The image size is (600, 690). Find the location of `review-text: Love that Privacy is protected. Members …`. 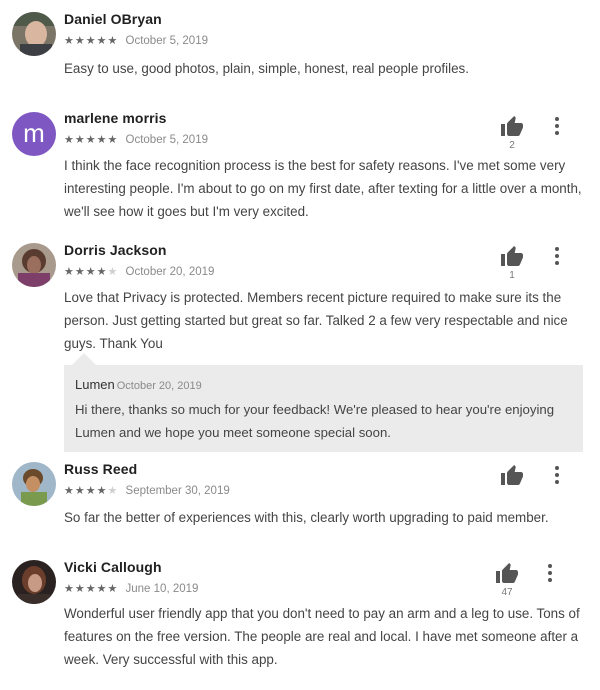

review-text: Love that Privacy is protected. Members … is located at coordinates (316, 320).